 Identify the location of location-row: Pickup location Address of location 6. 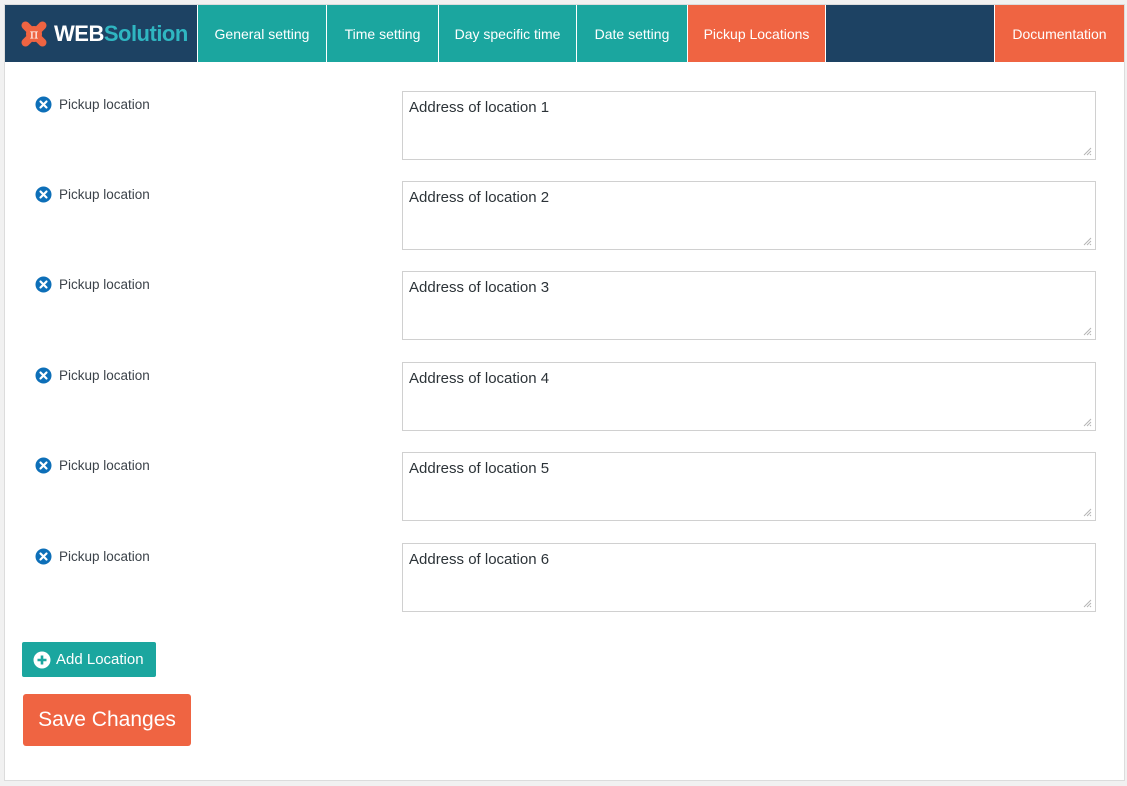
(564, 578).